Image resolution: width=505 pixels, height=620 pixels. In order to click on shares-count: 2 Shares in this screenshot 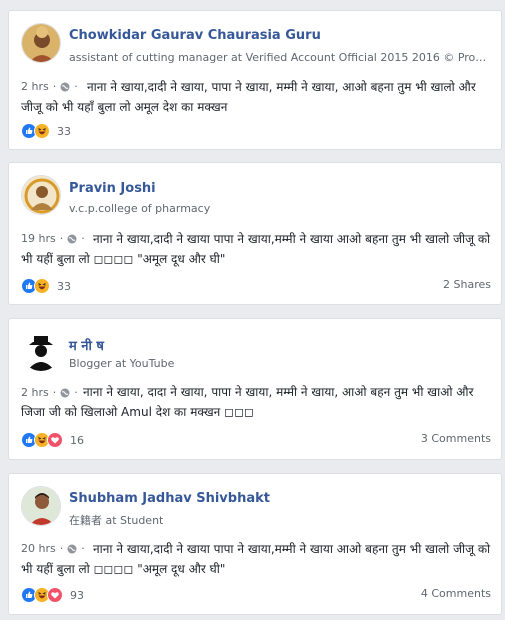, I will do `click(467, 284)`.